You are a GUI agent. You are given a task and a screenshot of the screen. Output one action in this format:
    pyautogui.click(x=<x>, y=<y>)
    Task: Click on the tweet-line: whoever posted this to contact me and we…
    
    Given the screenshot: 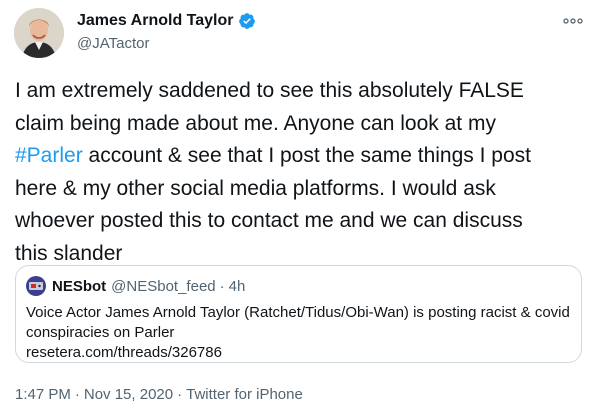 What is the action you would take?
    pyautogui.click(x=269, y=221)
    